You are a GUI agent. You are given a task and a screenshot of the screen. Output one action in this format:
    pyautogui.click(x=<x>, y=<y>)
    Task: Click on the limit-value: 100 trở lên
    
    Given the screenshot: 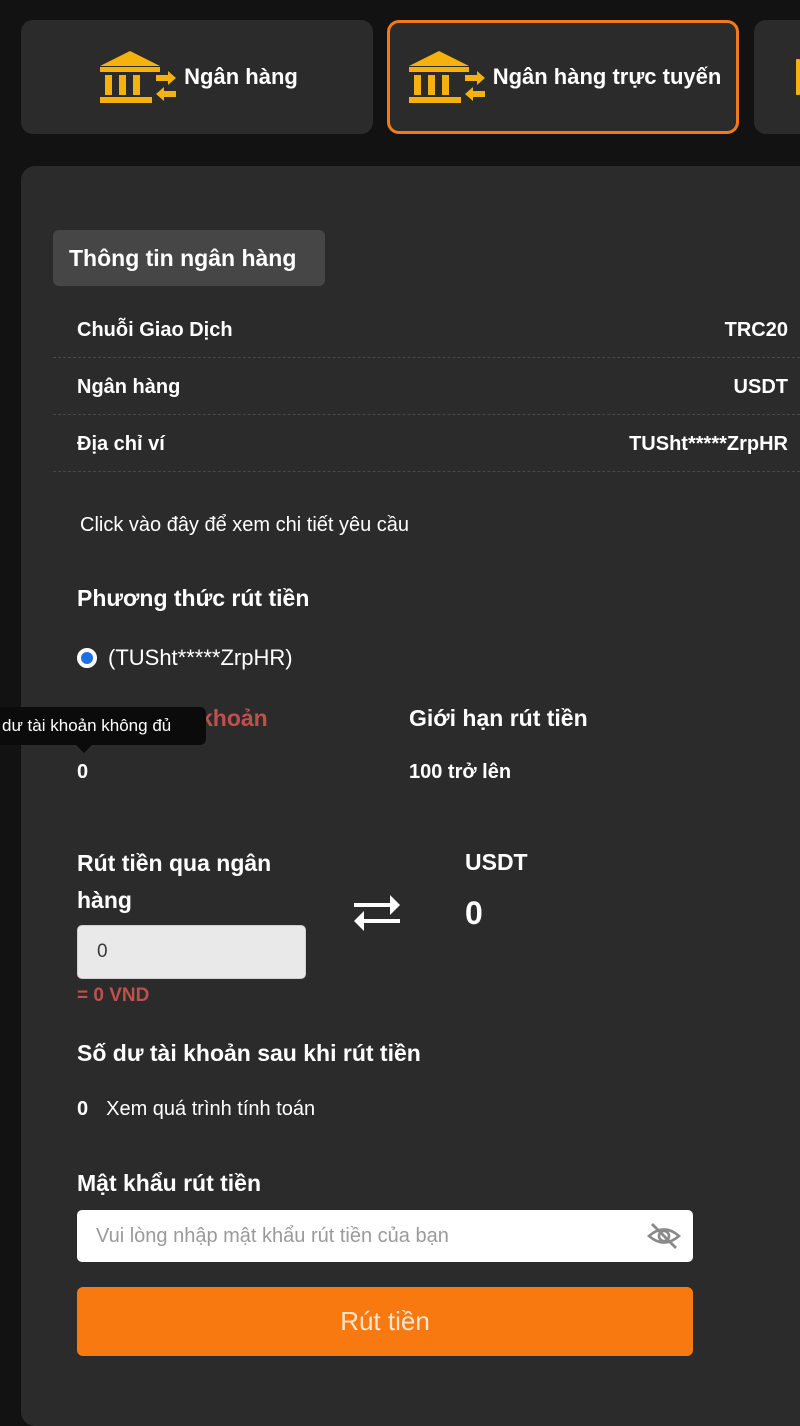 What is the action you would take?
    pyautogui.click(x=460, y=772)
    